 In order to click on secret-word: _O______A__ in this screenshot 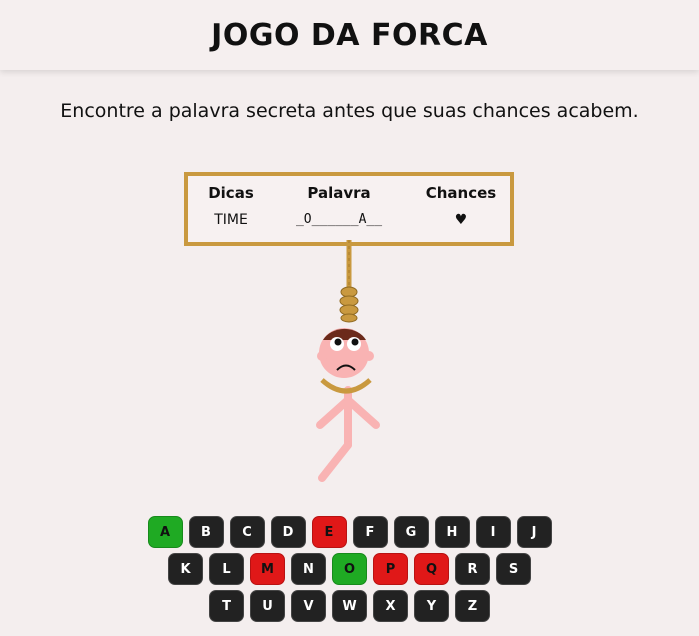, I will do `click(339, 219)`.